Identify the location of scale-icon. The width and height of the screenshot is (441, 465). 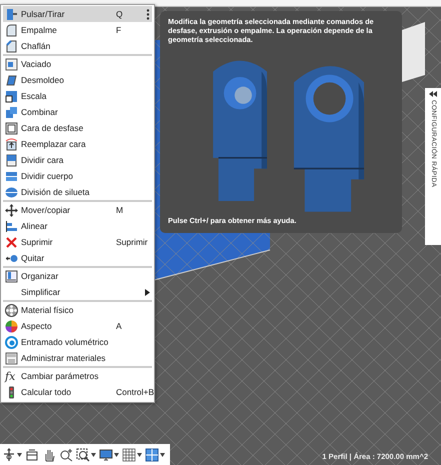
(11, 96).